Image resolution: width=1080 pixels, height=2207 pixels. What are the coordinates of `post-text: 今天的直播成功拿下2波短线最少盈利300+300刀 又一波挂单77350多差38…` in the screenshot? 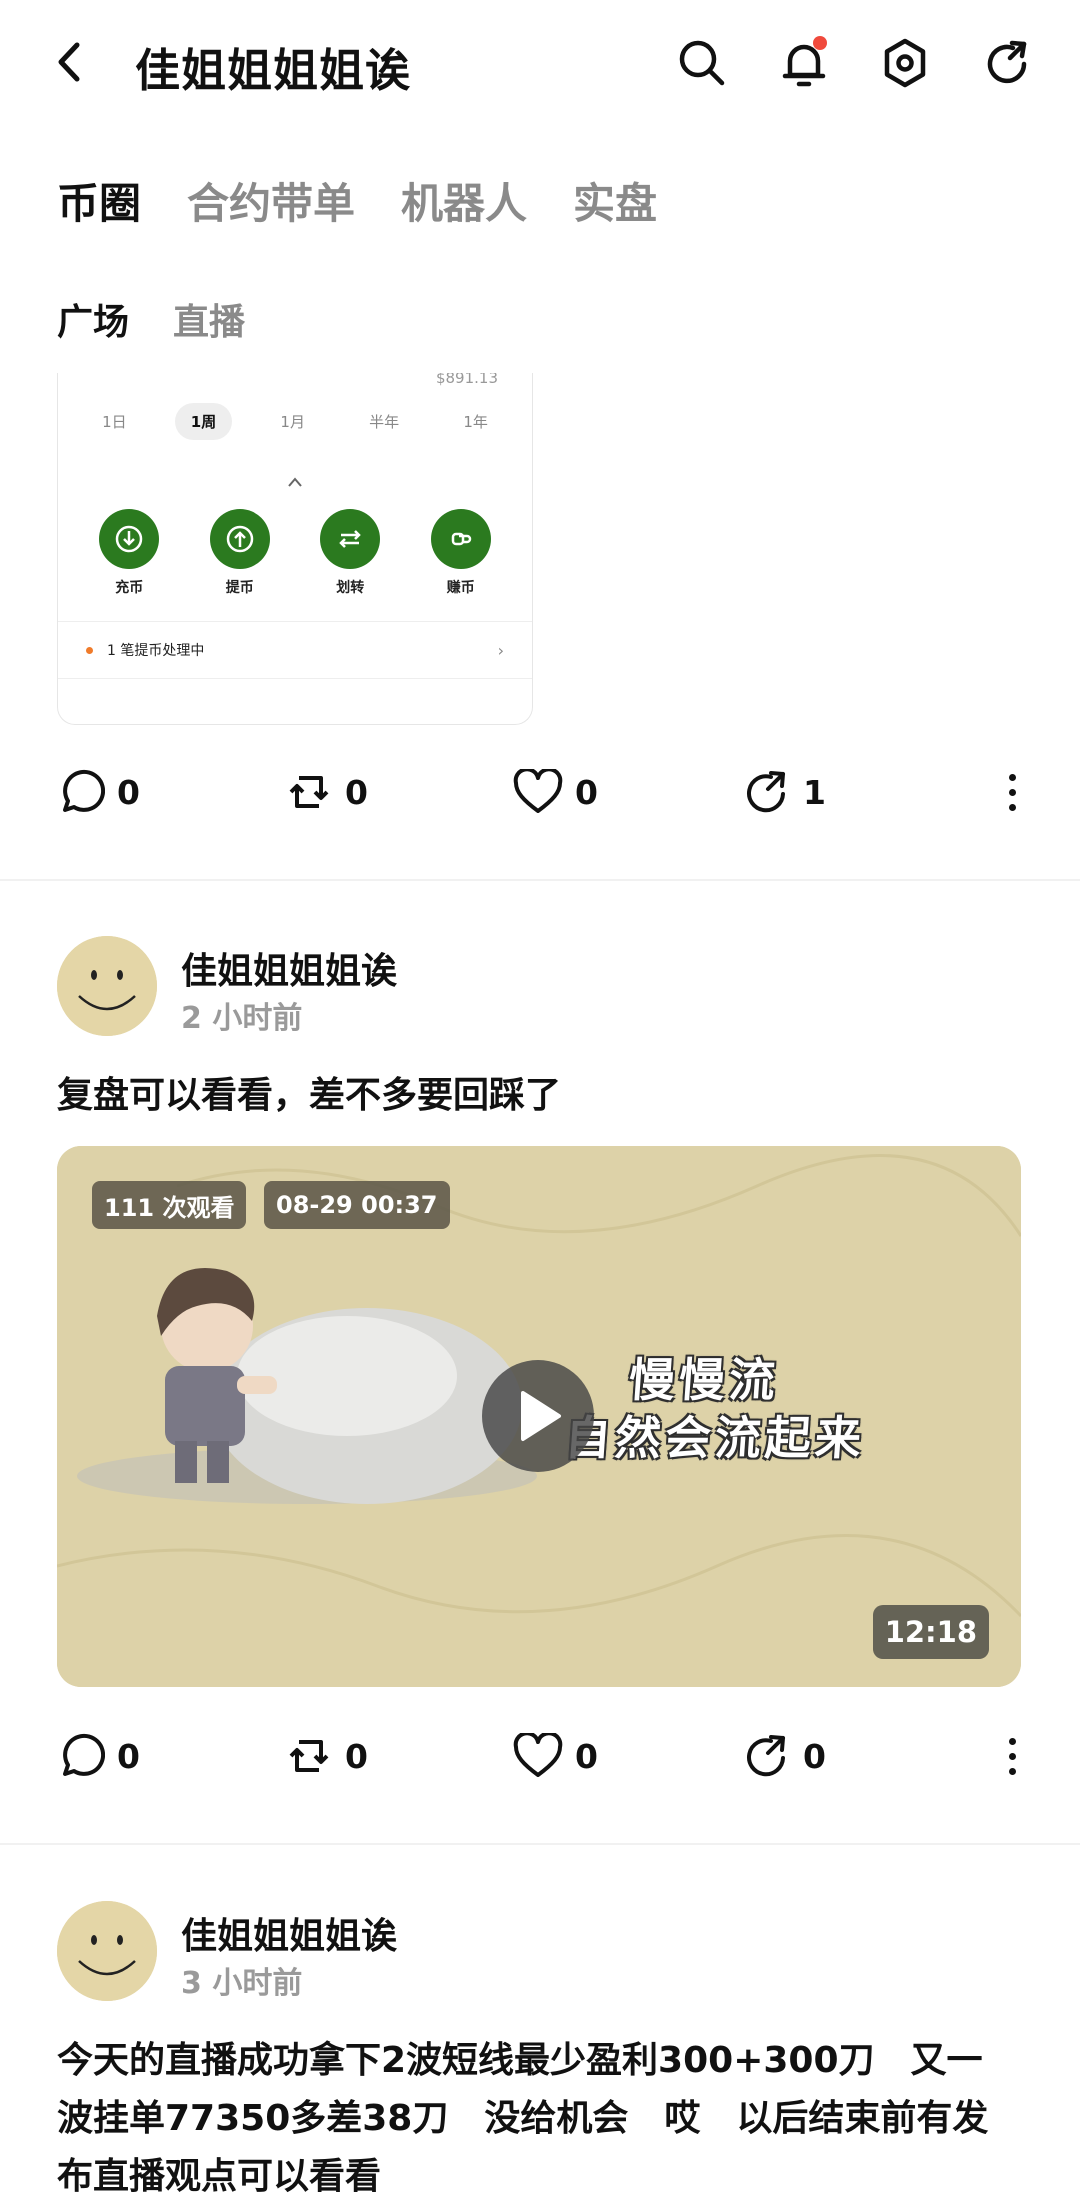 It's located at (523, 2118).